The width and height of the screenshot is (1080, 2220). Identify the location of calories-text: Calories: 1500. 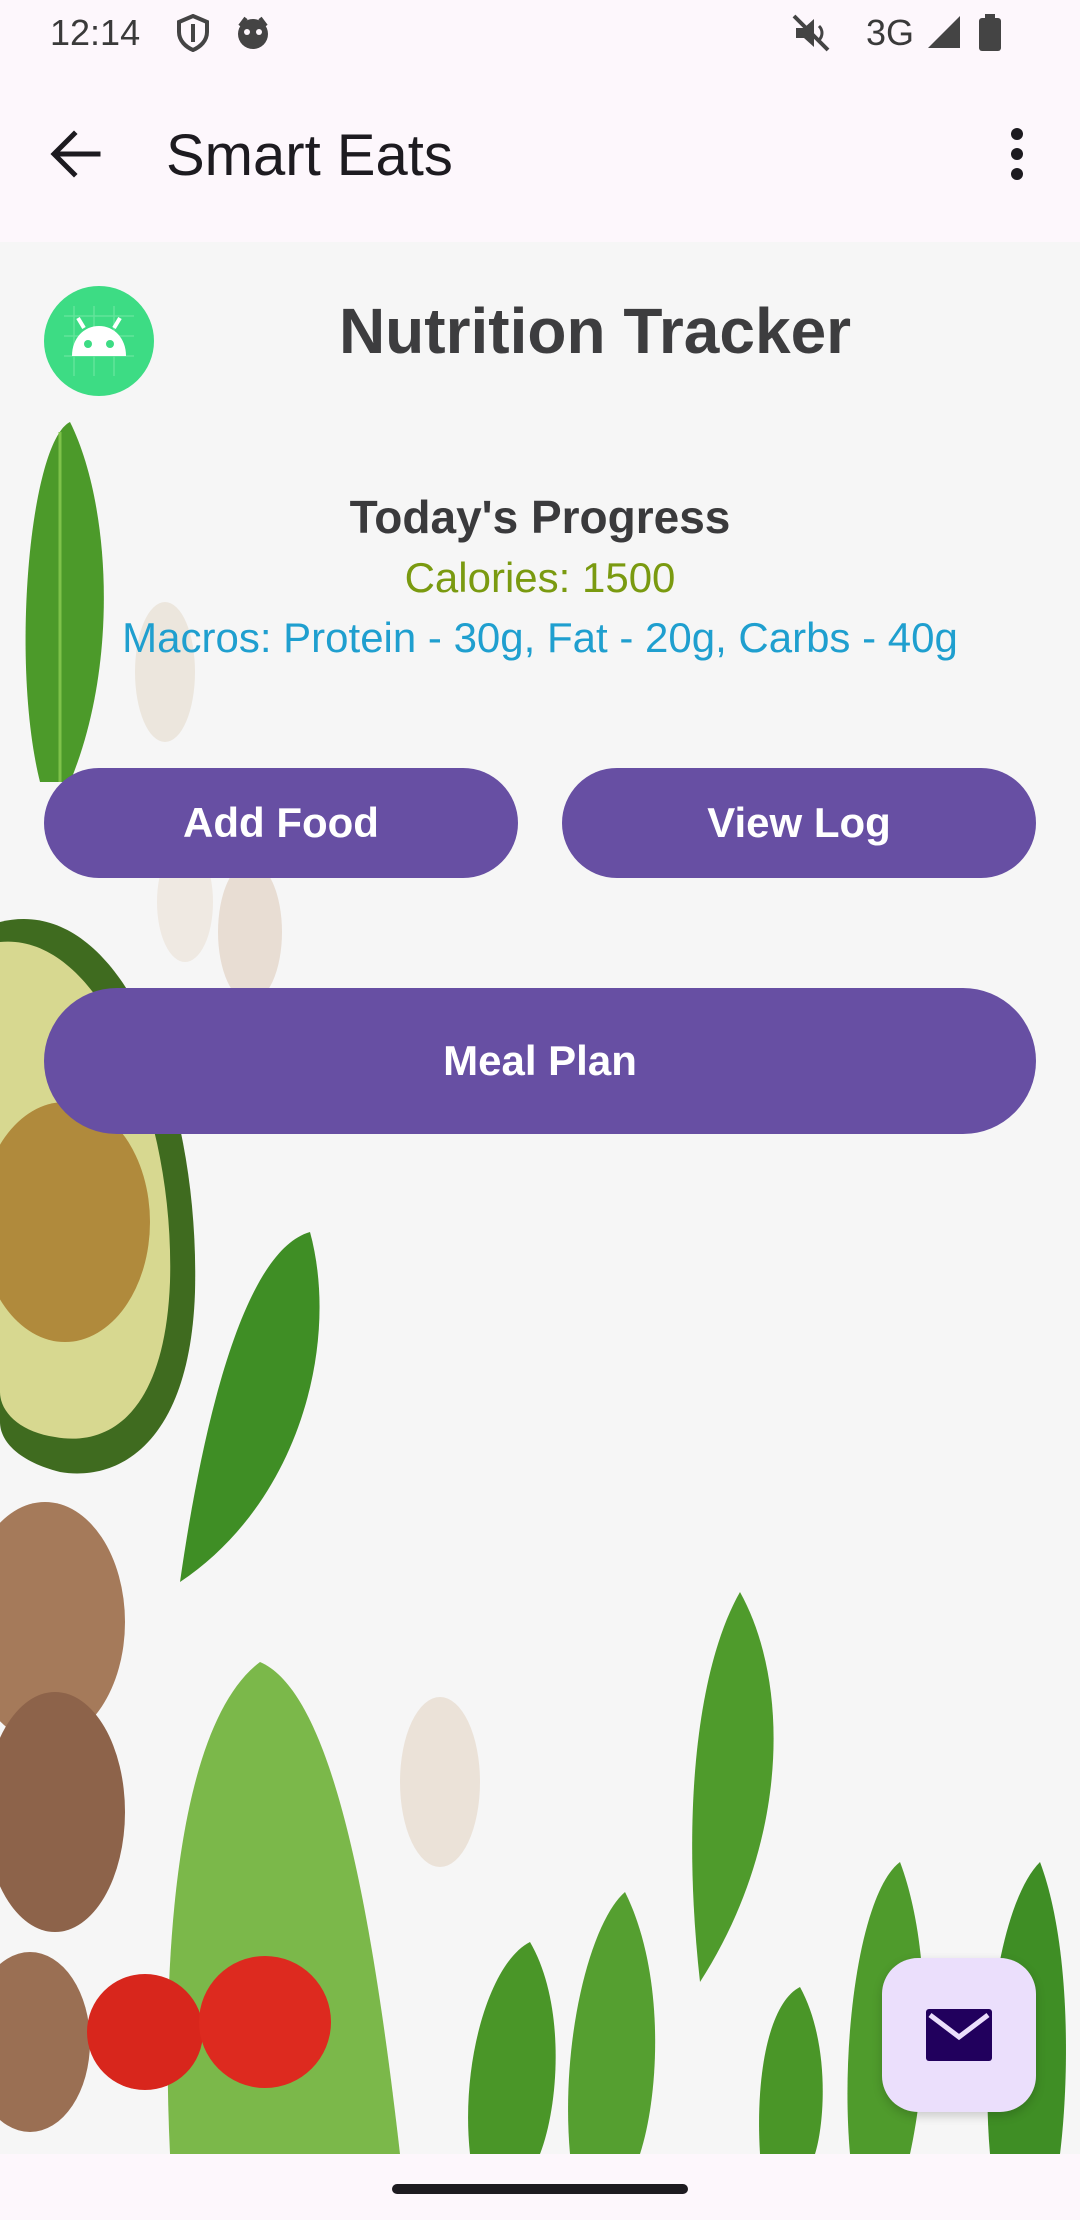
(540, 577).